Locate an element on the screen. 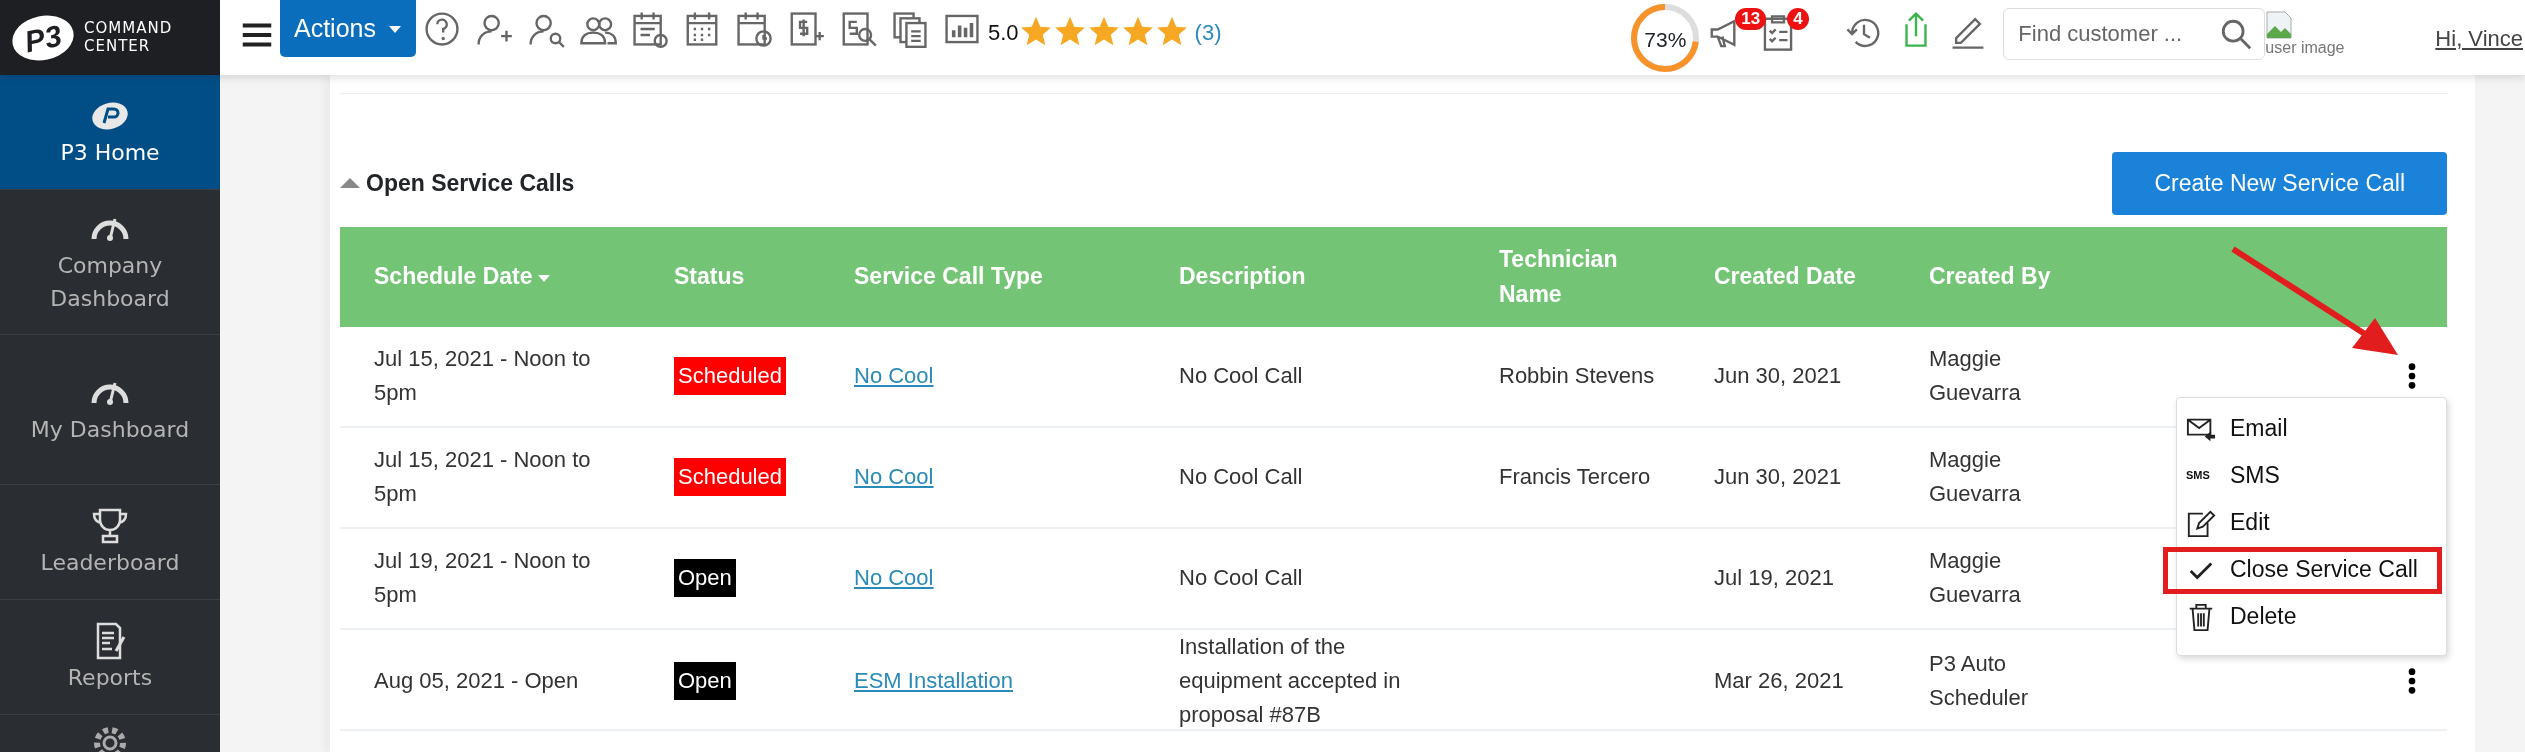  edit-icon is located at coordinates (2201, 523).